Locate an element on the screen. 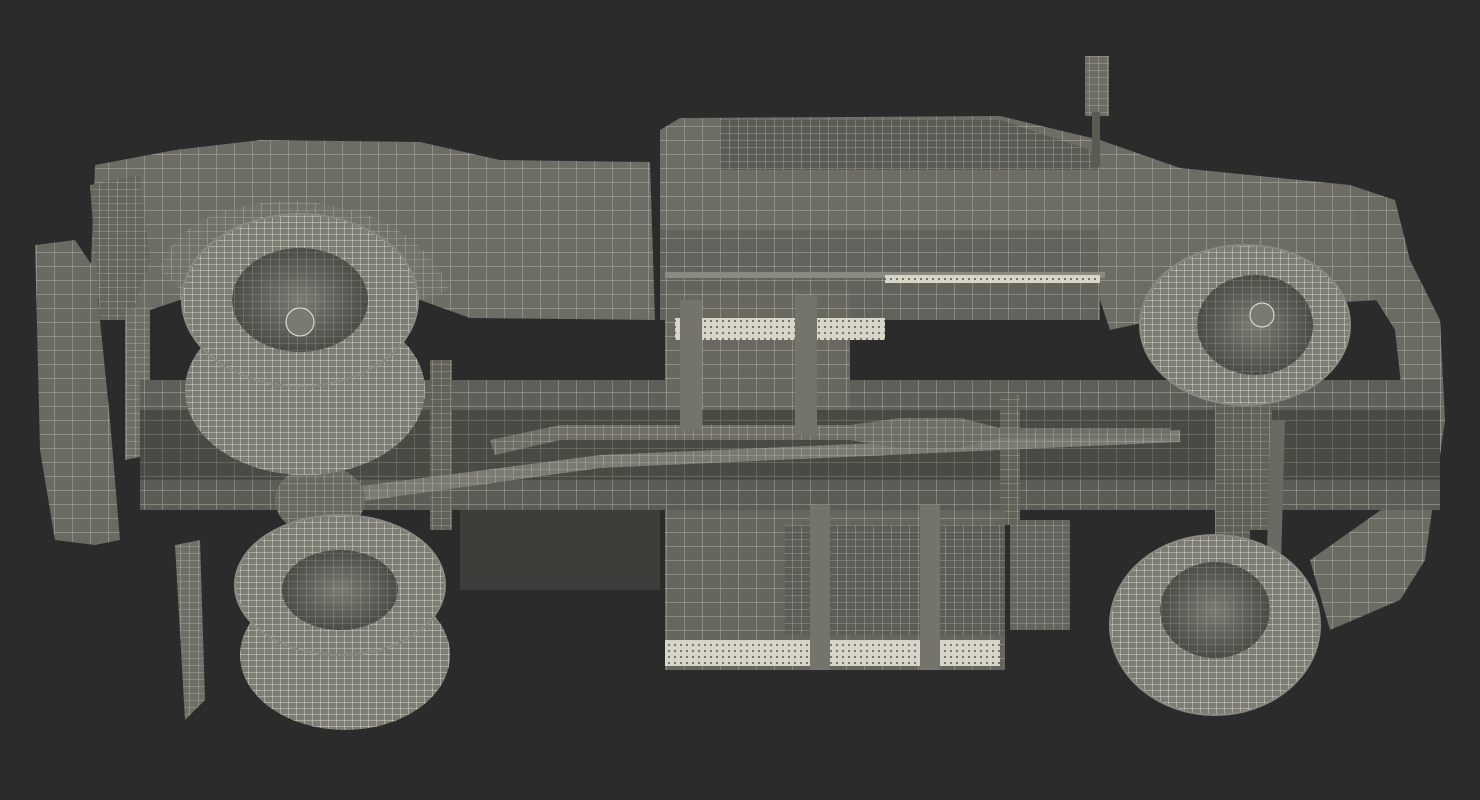  rear-lower-tire is located at coordinates (342, 622).